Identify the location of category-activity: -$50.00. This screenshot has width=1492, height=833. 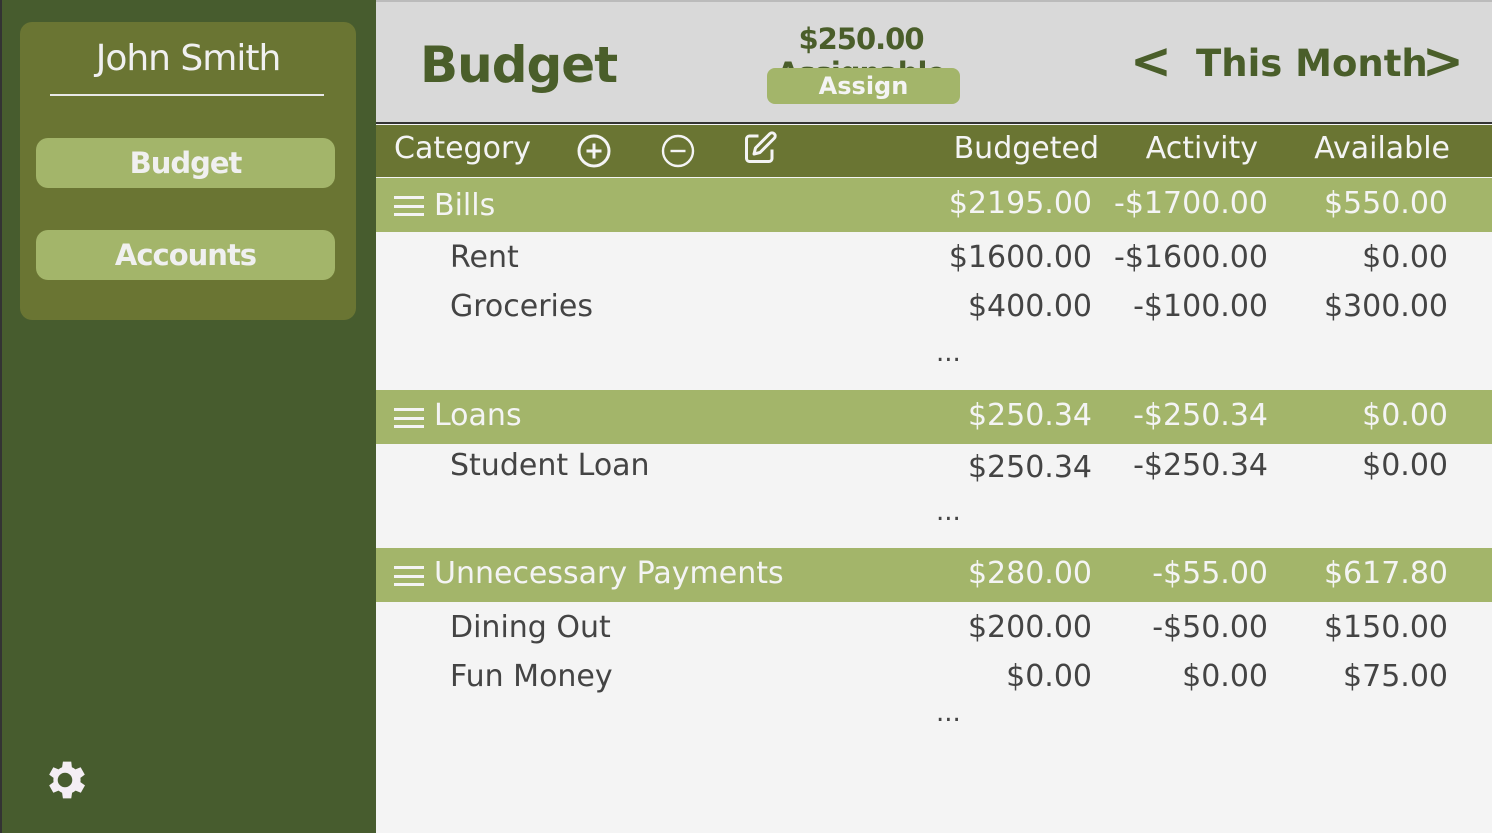
(1210, 627).